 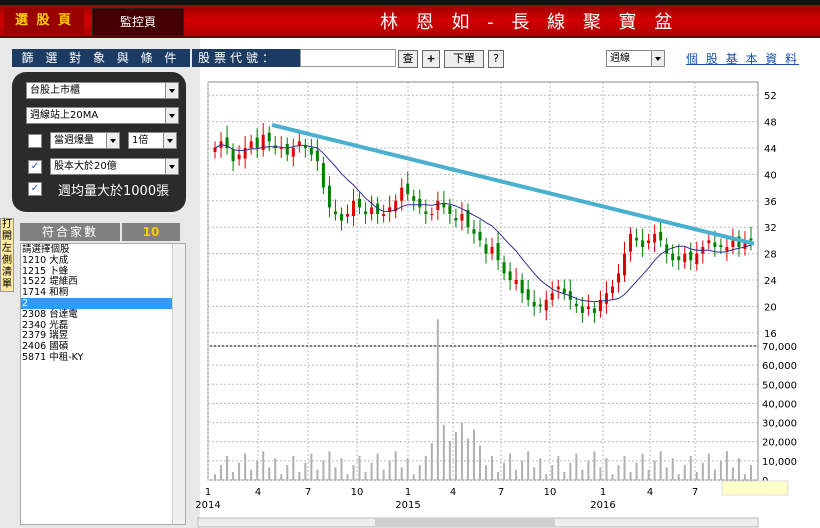 I want to click on period-select: 週線, so click(x=635, y=58).